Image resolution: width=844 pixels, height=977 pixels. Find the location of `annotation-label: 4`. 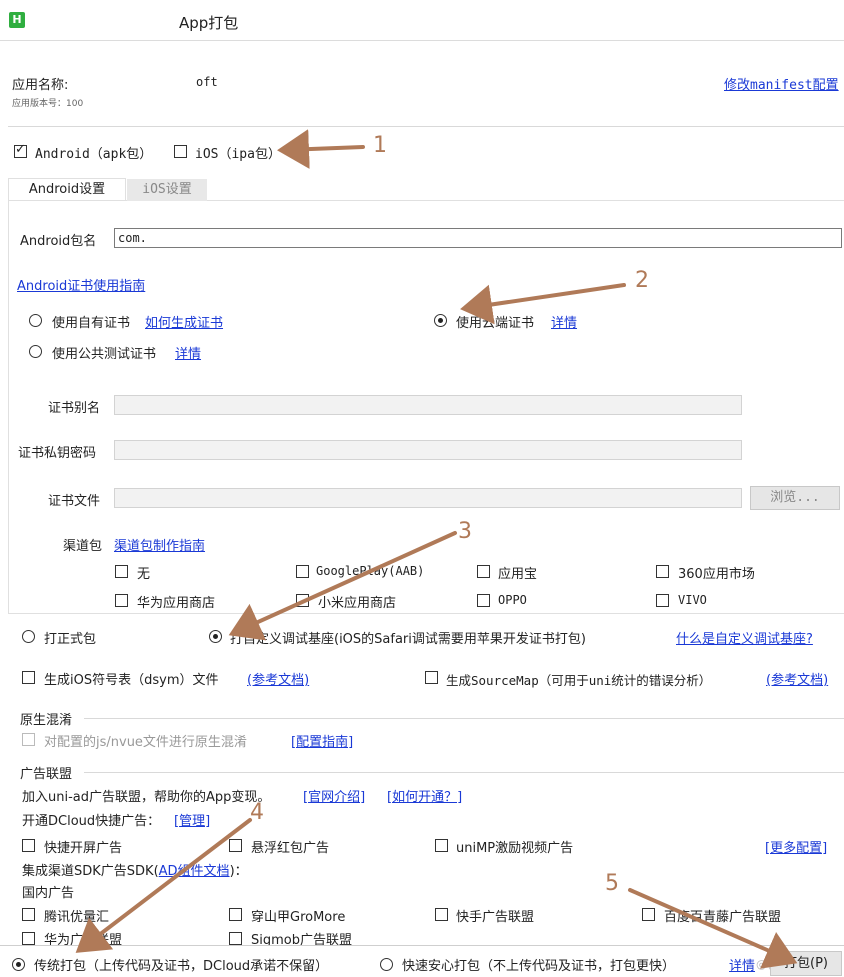

annotation-label: 4 is located at coordinates (257, 812).